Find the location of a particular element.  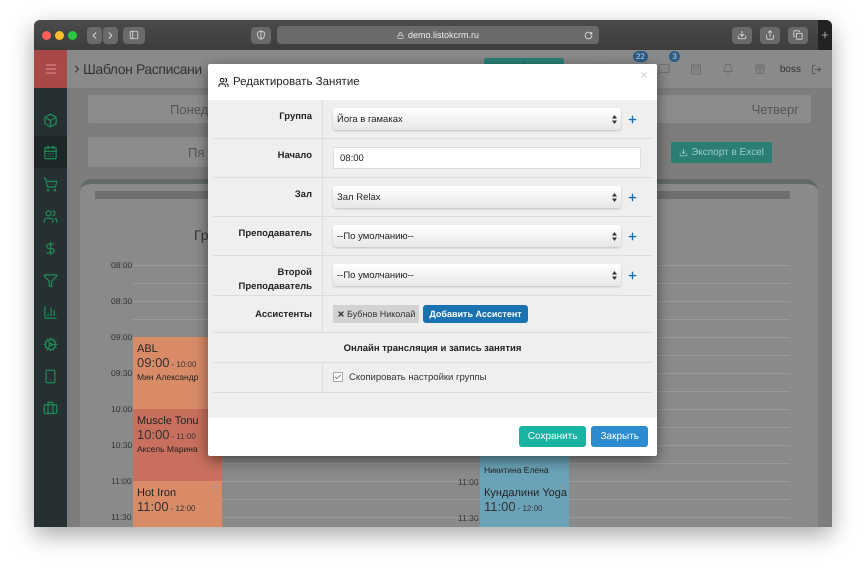

count-badge: 3 is located at coordinates (674, 56).